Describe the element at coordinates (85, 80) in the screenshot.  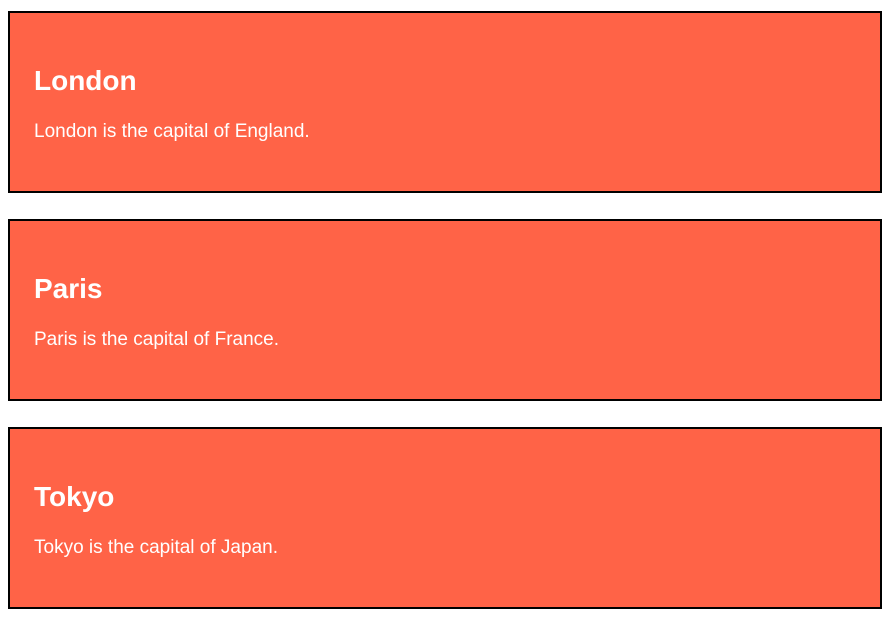
I see `city-card-title: London` at that location.